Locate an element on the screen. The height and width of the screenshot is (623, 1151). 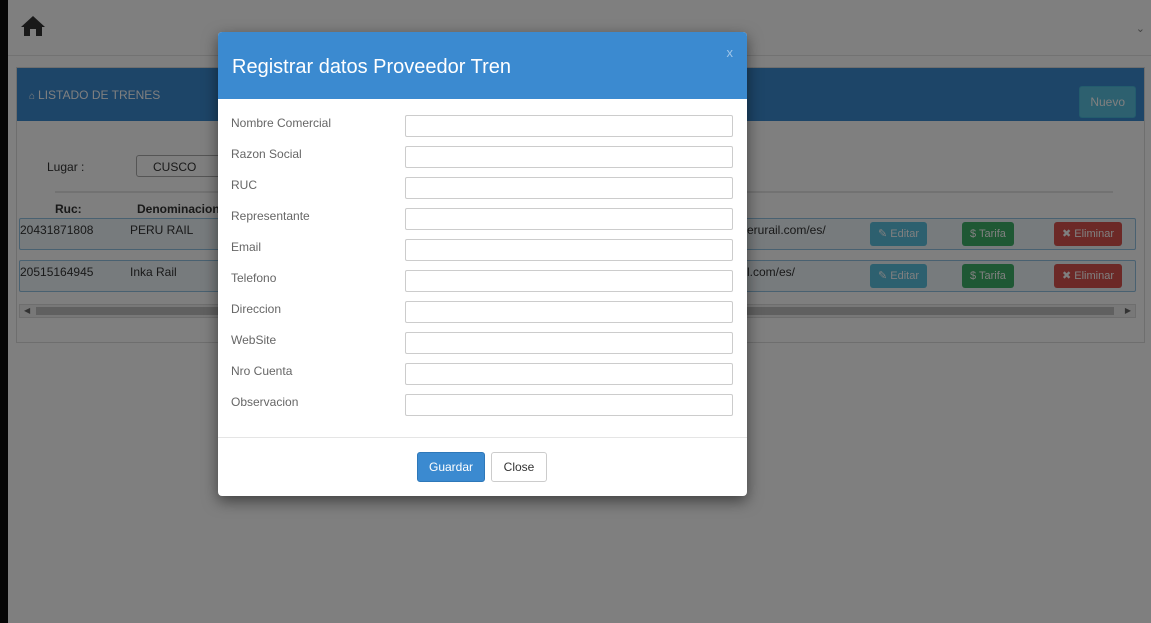
close-button: Close is located at coordinates (519, 467).